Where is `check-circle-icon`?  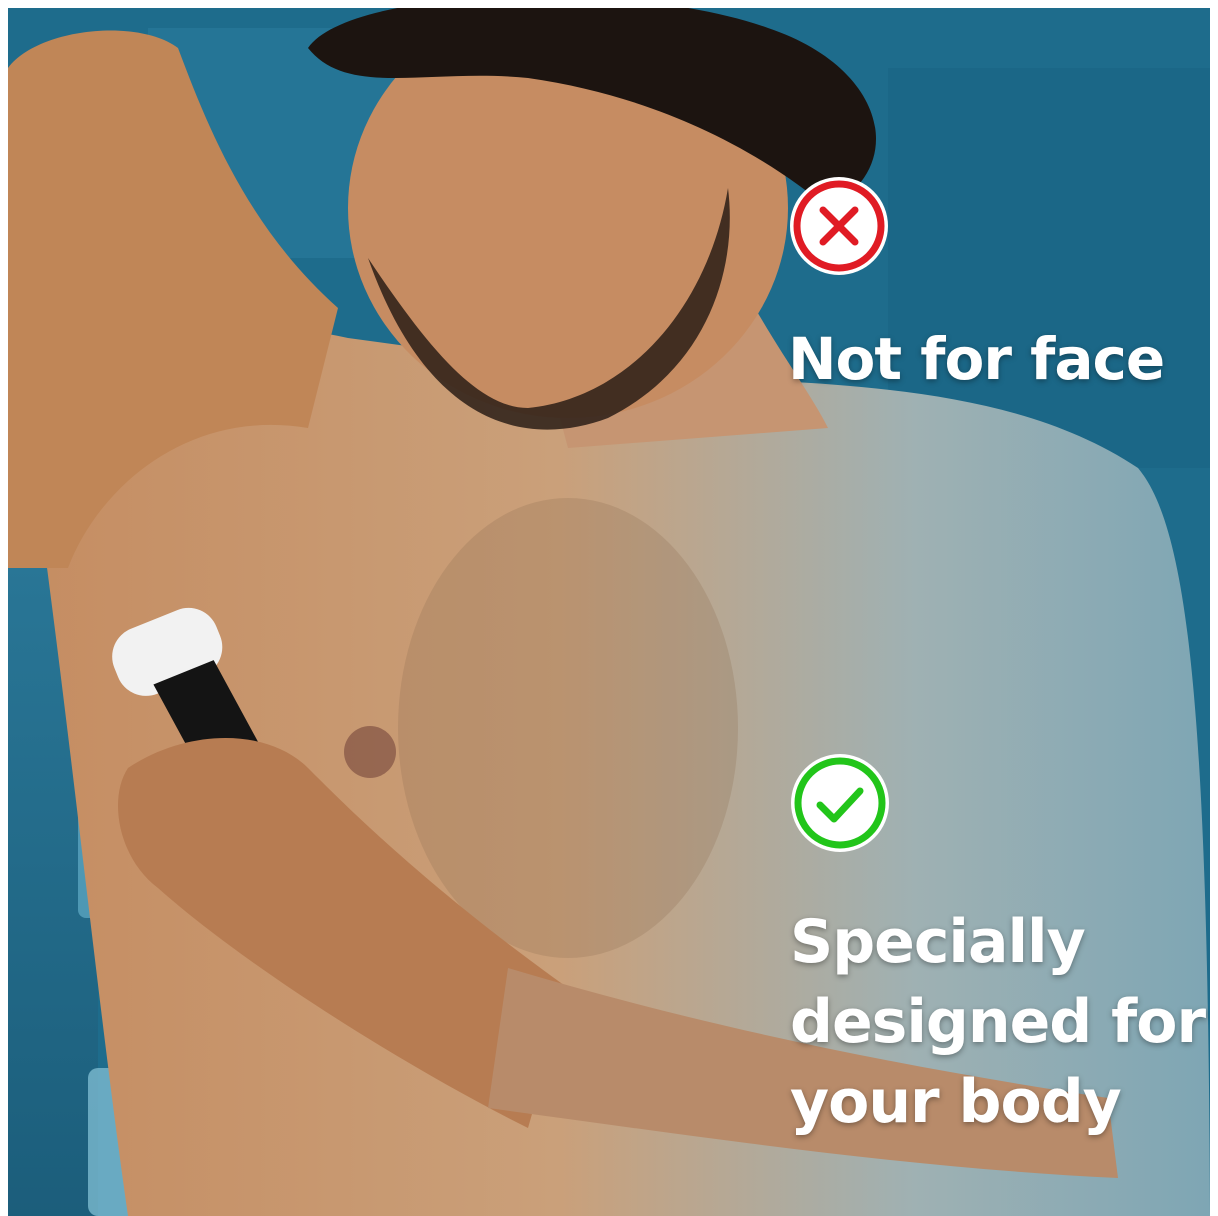
check-circle-icon is located at coordinates (840, 803).